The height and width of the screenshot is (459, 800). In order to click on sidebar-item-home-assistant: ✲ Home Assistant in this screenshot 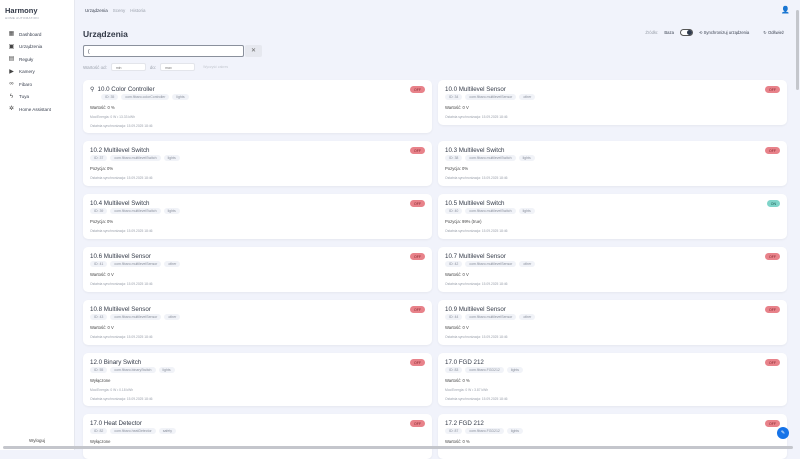, I will do `click(29, 109)`.